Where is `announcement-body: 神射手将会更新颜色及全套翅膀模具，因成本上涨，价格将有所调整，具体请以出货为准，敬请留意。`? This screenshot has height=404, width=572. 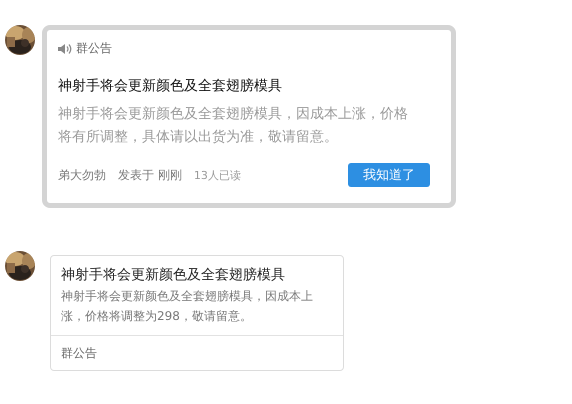
announcement-body: 神射手将会更新颜色及全套翅膀模具，因成本上涨，价格将有所调整，具体请以出货为准，敬请留意。 is located at coordinates (233, 126).